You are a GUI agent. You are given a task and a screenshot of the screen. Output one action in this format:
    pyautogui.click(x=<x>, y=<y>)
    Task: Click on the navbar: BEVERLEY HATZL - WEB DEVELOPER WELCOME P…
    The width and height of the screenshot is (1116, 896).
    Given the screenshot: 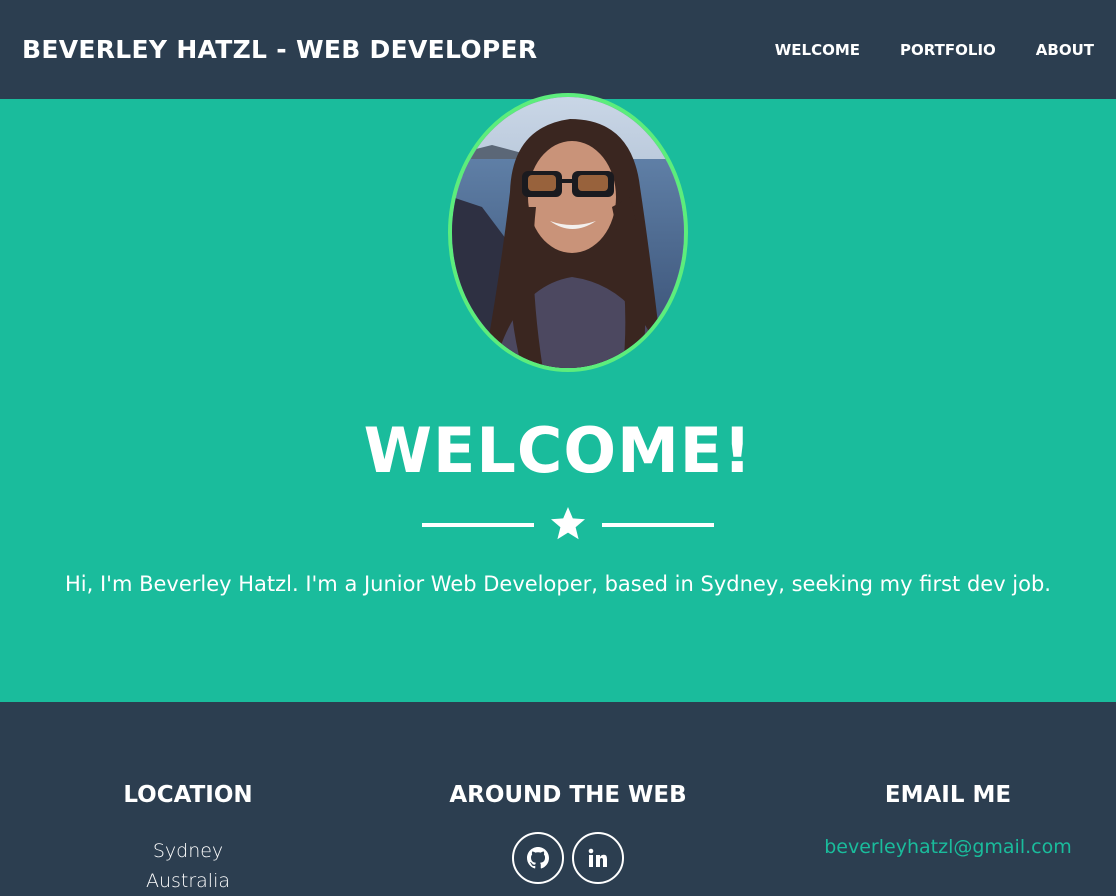 What is the action you would take?
    pyautogui.click(x=558, y=49)
    